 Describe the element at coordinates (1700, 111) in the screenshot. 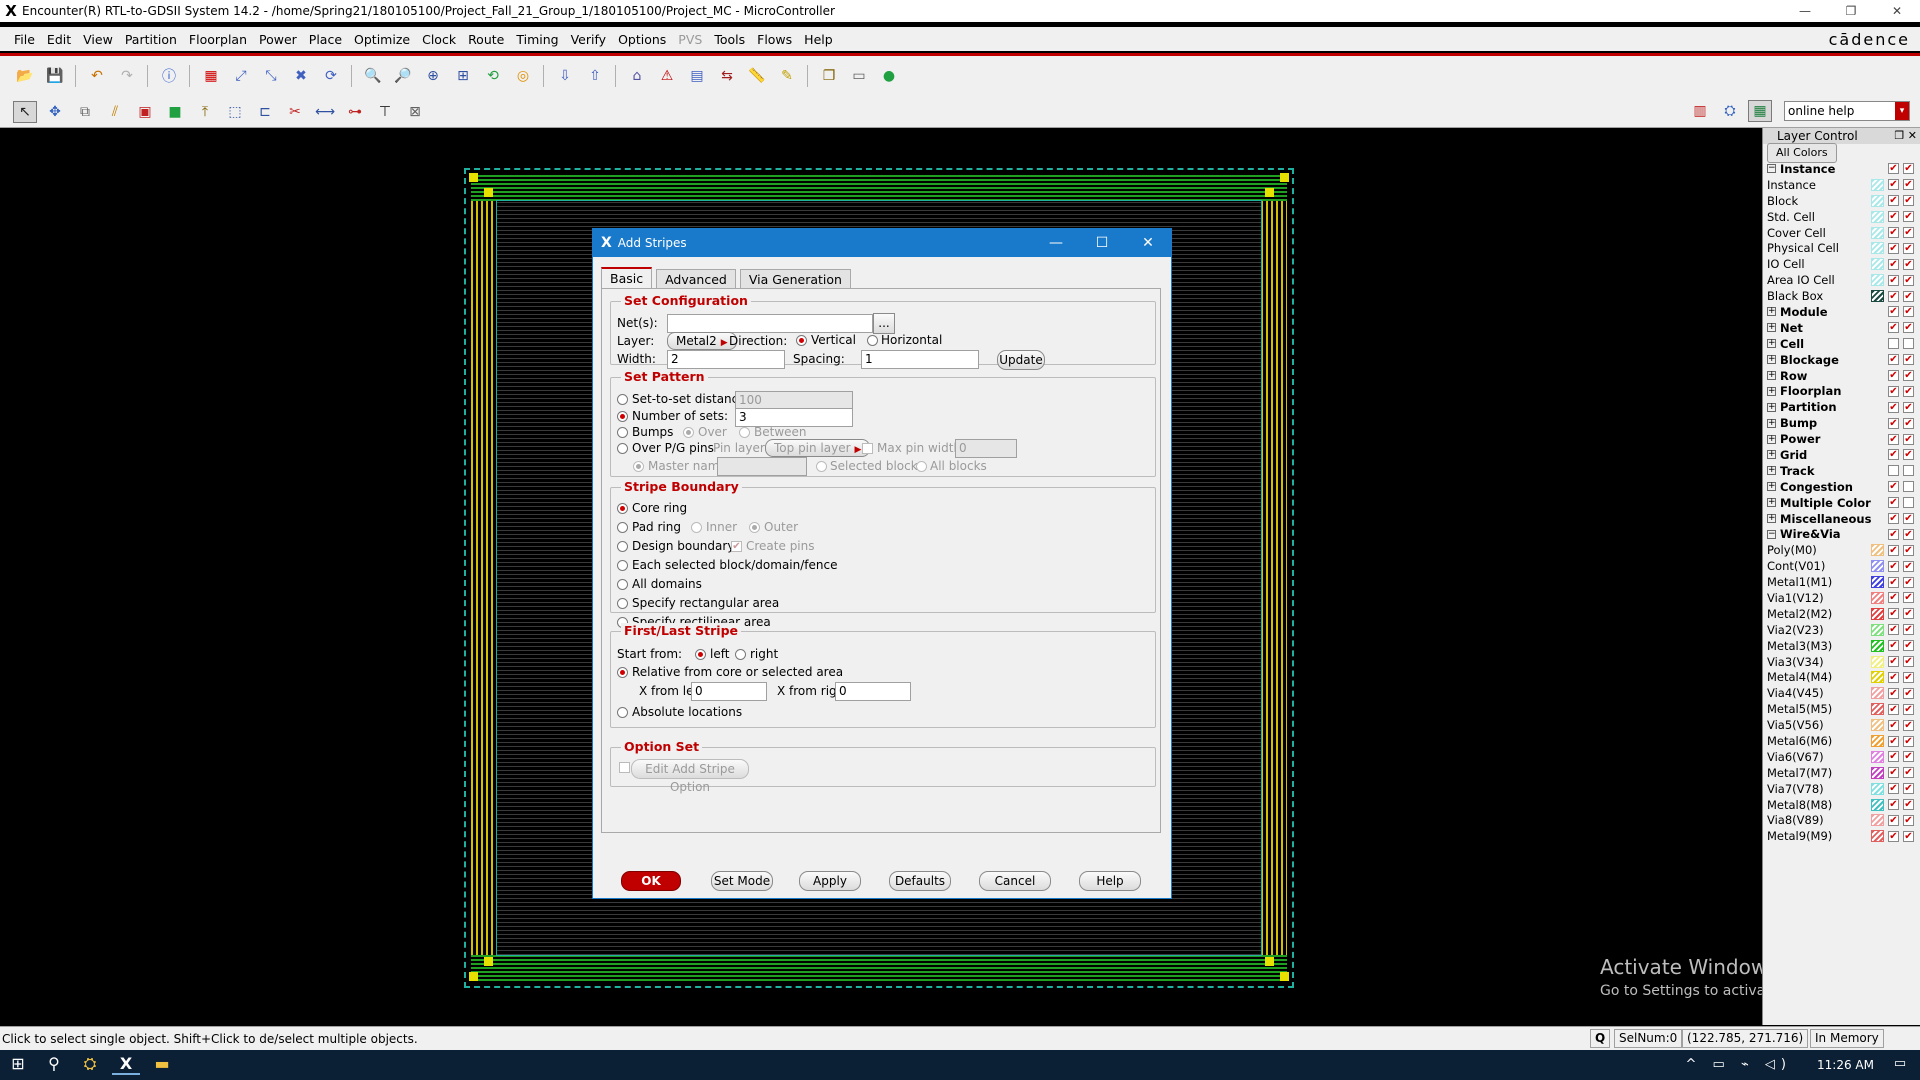

I see `layer-palette-icon: ▥` at that location.